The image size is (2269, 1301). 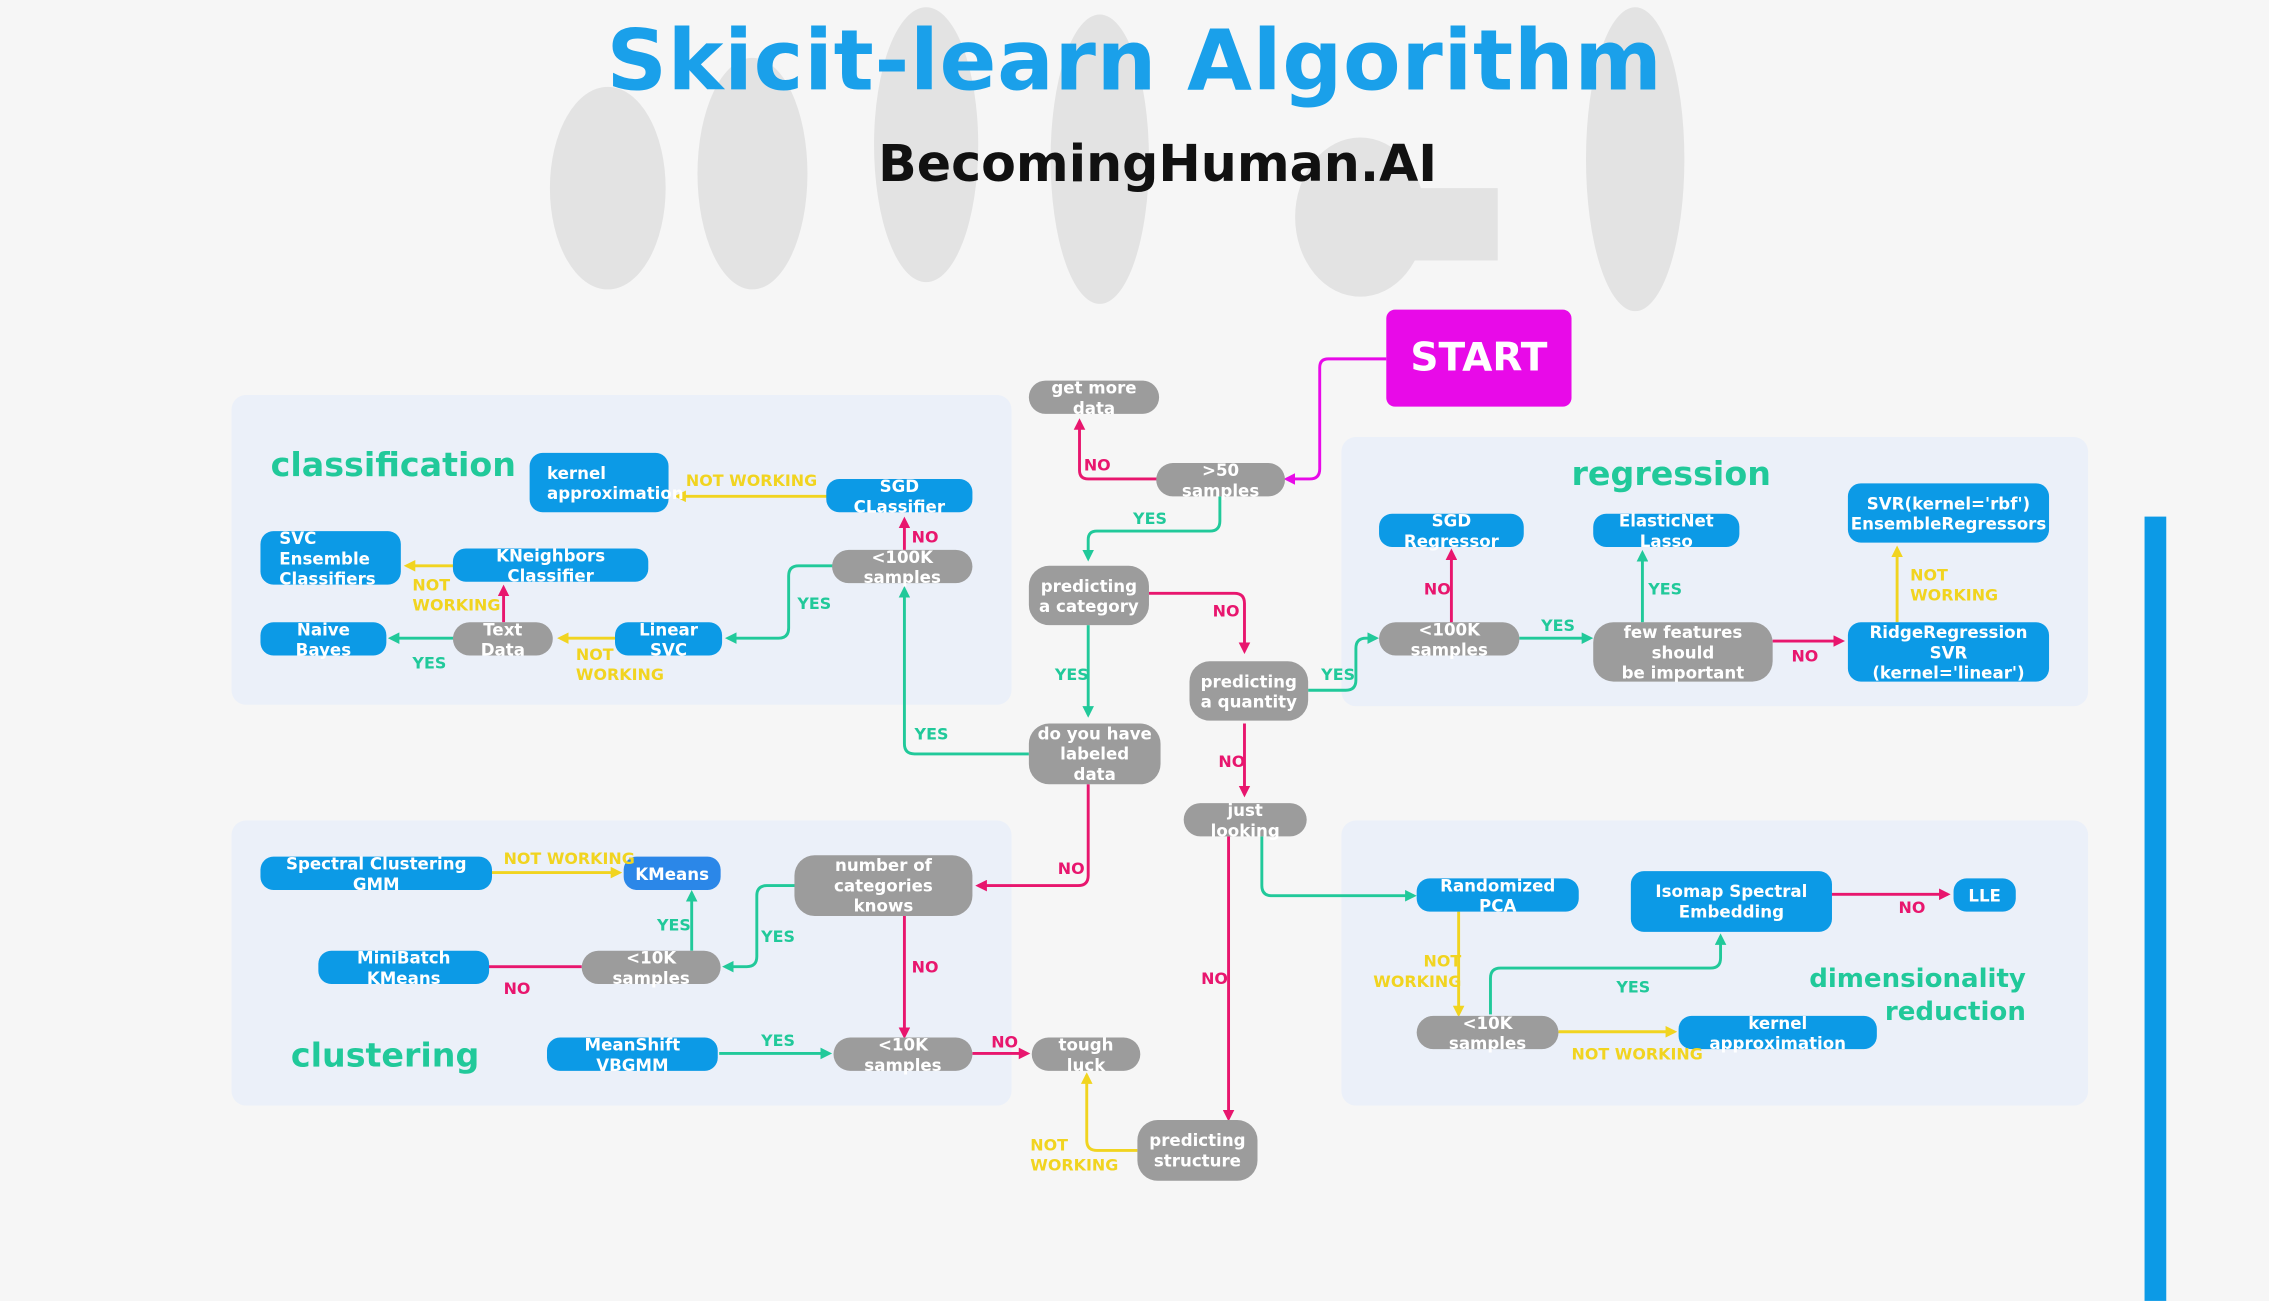 I want to click on tough-luck-node: tough luck, so click(x=1086, y=1054).